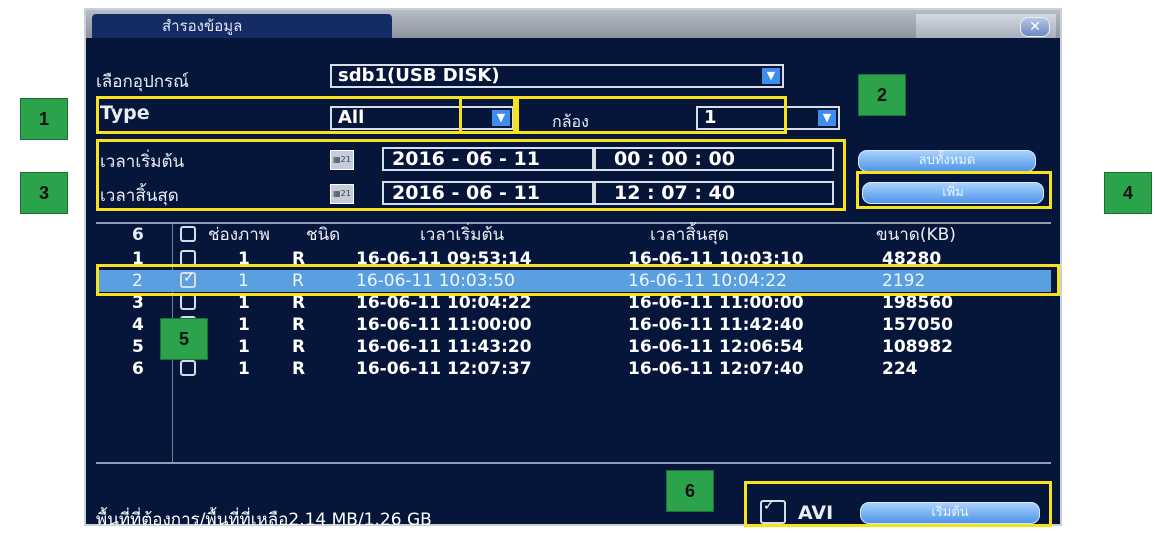 This screenshot has height=533, width=1155. I want to click on clear-all-button: ลบทั้งหมด, so click(947, 161).